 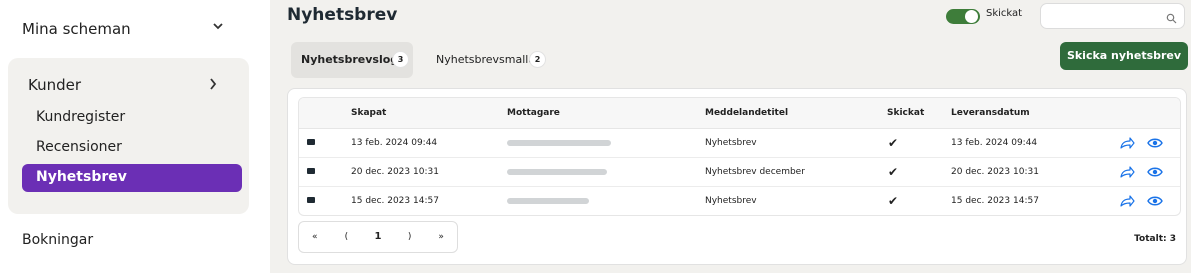 What do you see at coordinates (995, 201) in the screenshot?
I see `cell-delivery: 15 dec. 2023 14:57` at bounding box center [995, 201].